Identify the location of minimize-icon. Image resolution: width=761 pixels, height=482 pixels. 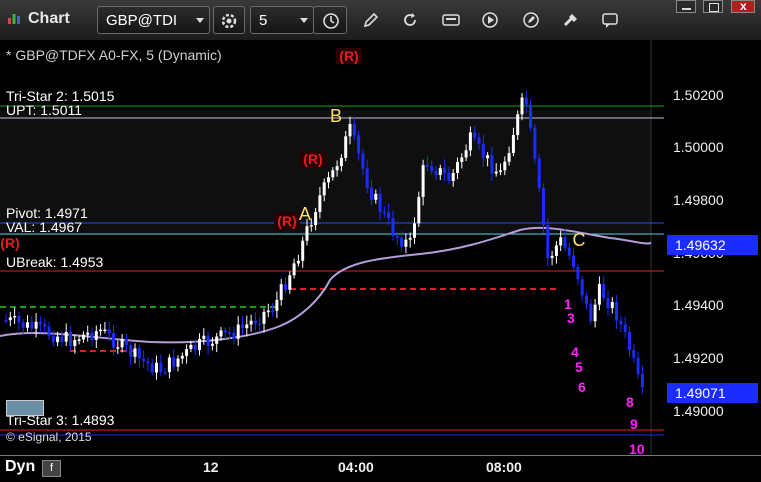
(686, 9).